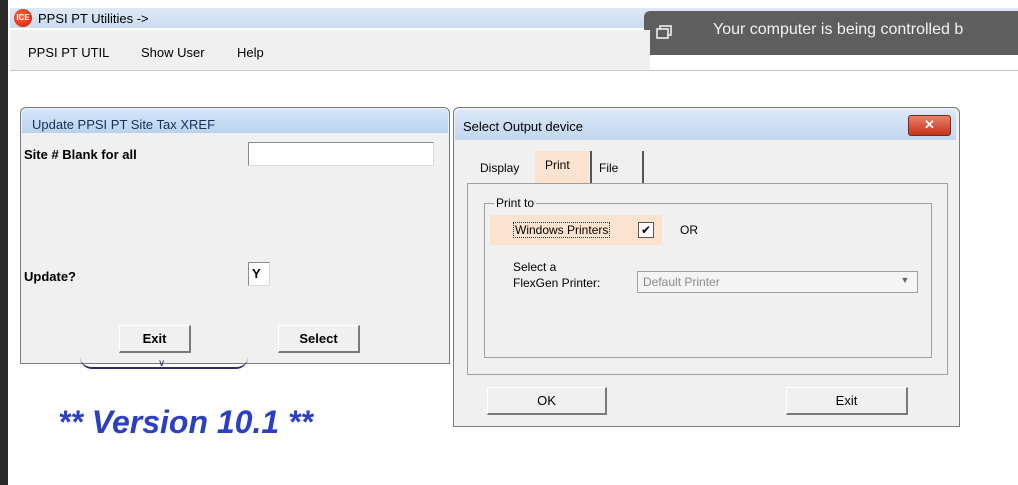 The width and height of the screenshot is (1018, 485). I want to click on update-input: Y, so click(259, 274).